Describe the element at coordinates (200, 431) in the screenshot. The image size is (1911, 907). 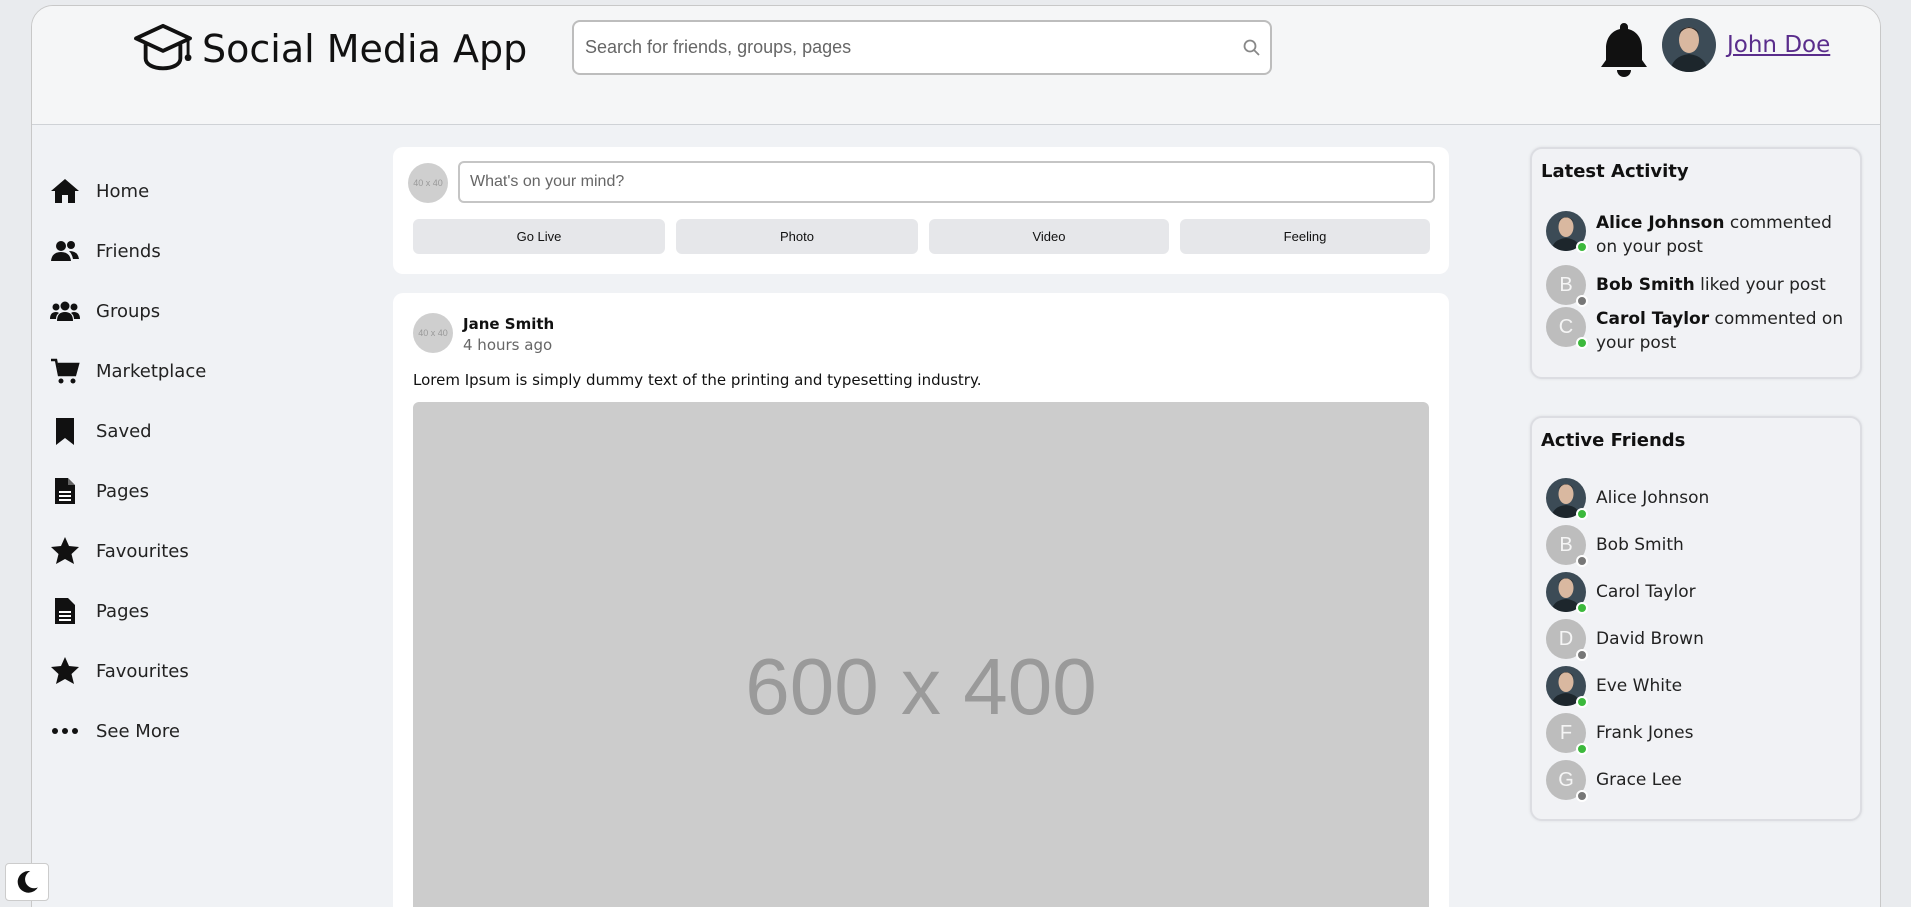
I see `sidebar-item-saved: Saved` at that location.